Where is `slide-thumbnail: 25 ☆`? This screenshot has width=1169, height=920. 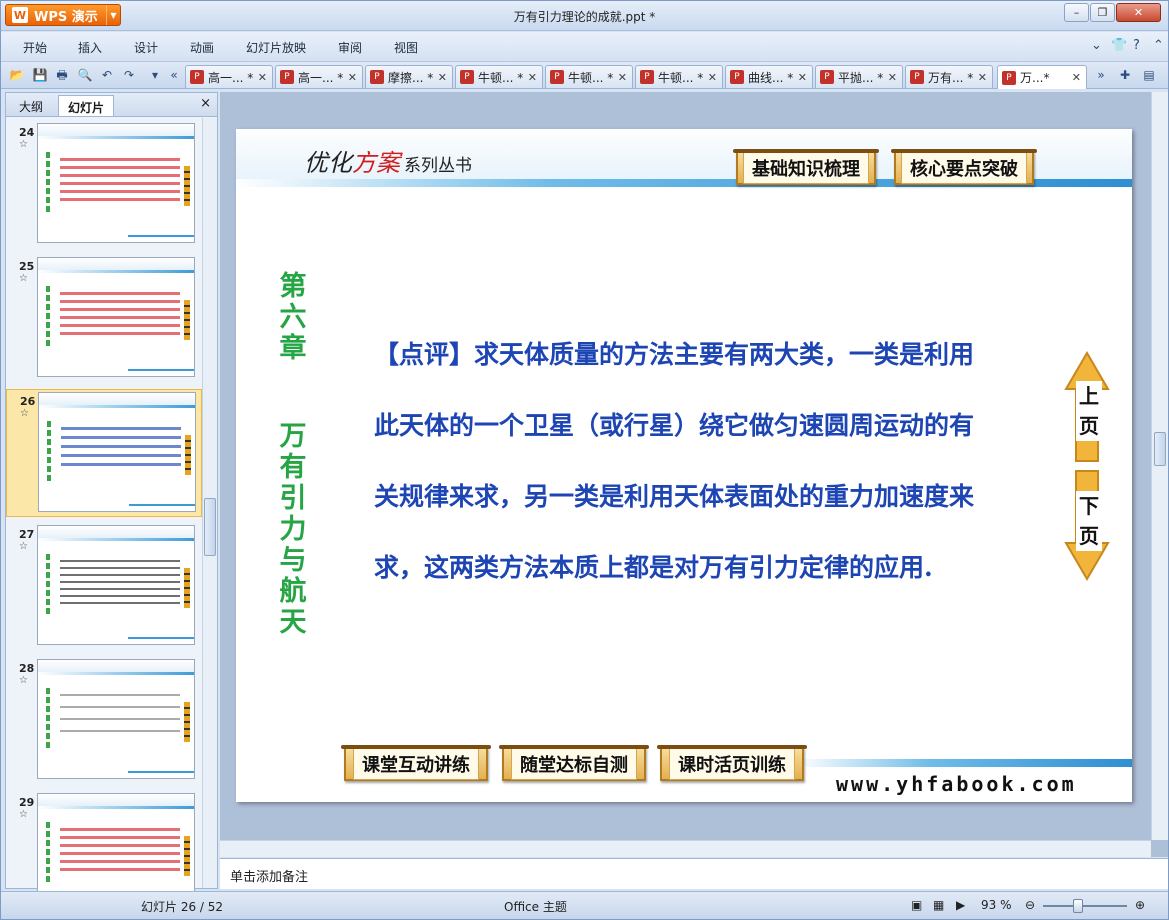
slide-thumbnail: 25 ☆ is located at coordinates (104, 319).